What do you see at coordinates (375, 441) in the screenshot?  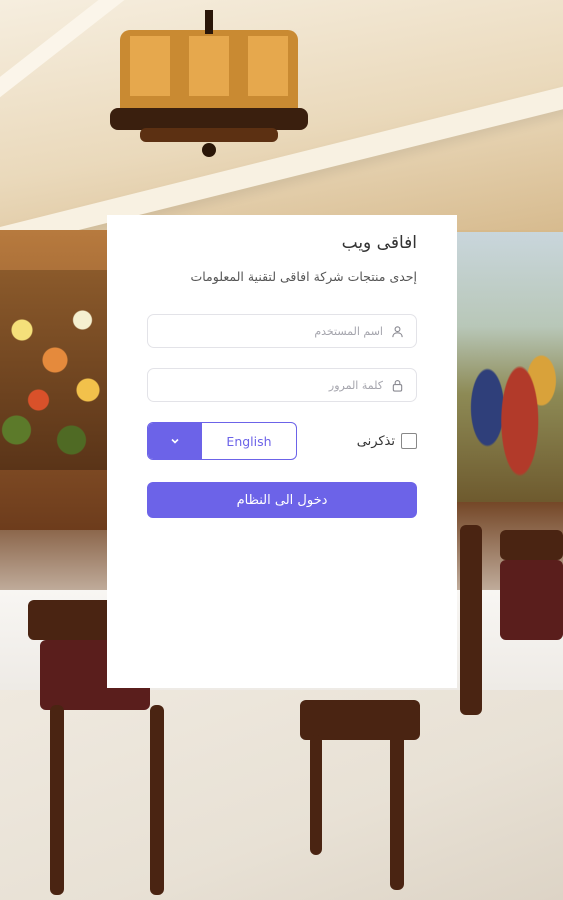 I see `remember-label: تذكرنى` at bounding box center [375, 441].